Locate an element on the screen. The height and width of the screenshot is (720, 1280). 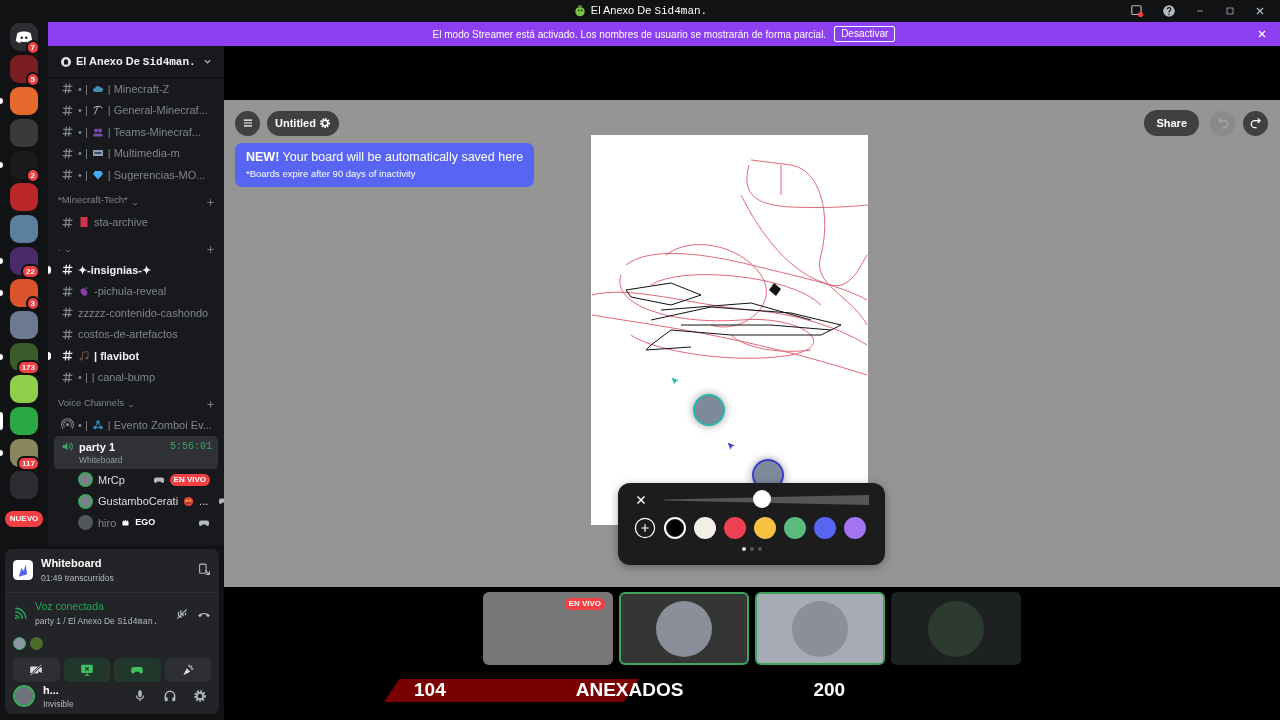
user-status: Invisible is located at coordinates (59, 704).